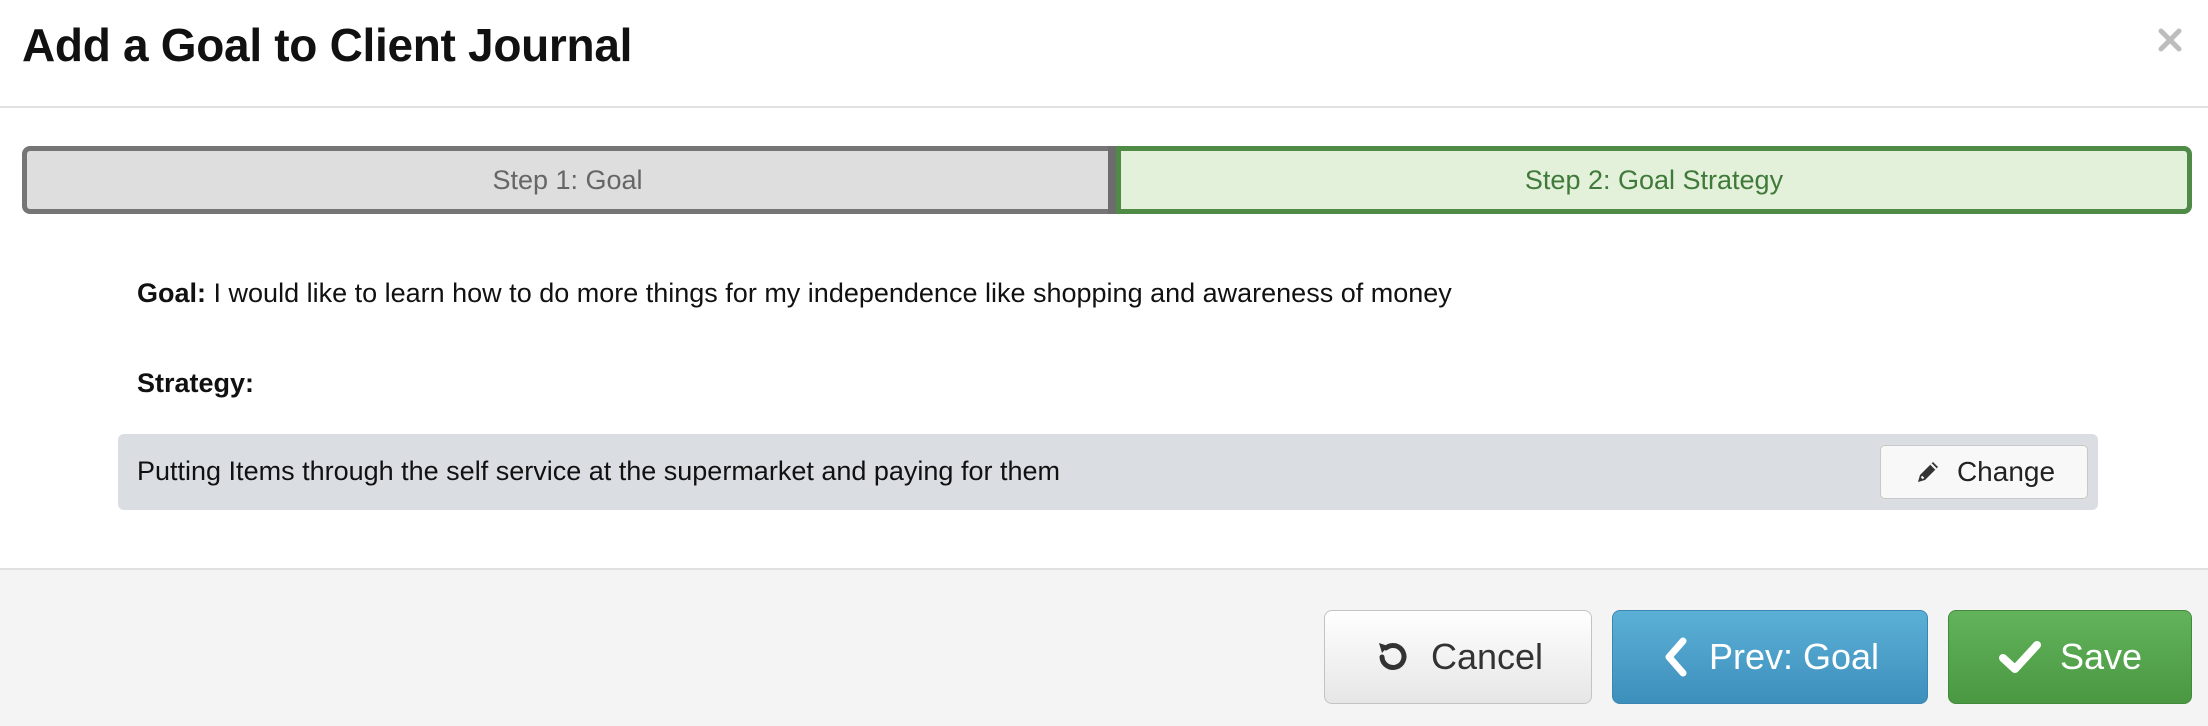  I want to click on prev-goal-button: Prev: Goal, so click(1770, 657).